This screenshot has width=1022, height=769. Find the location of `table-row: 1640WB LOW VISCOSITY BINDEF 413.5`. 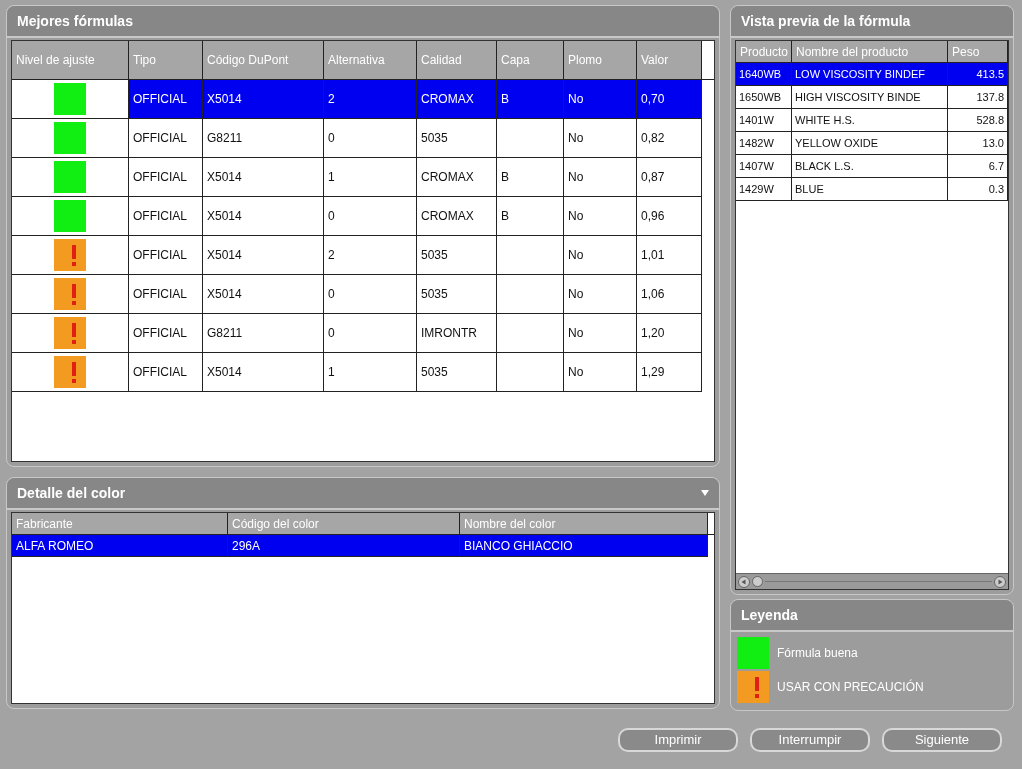

table-row: 1640WB LOW VISCOSITY BINDEF 413.5 is located at coordinates (872, 74).